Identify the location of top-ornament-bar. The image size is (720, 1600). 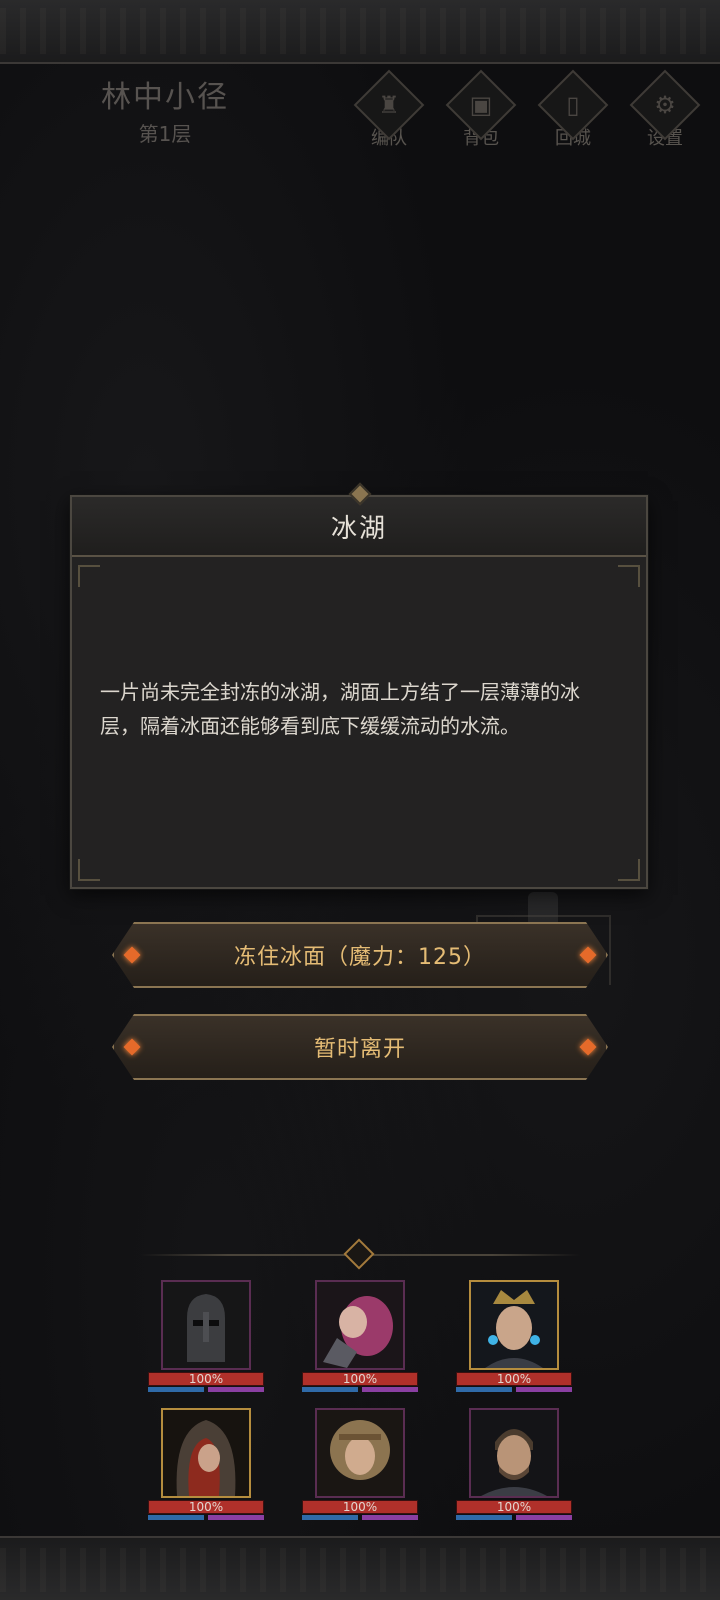
(360, 32).